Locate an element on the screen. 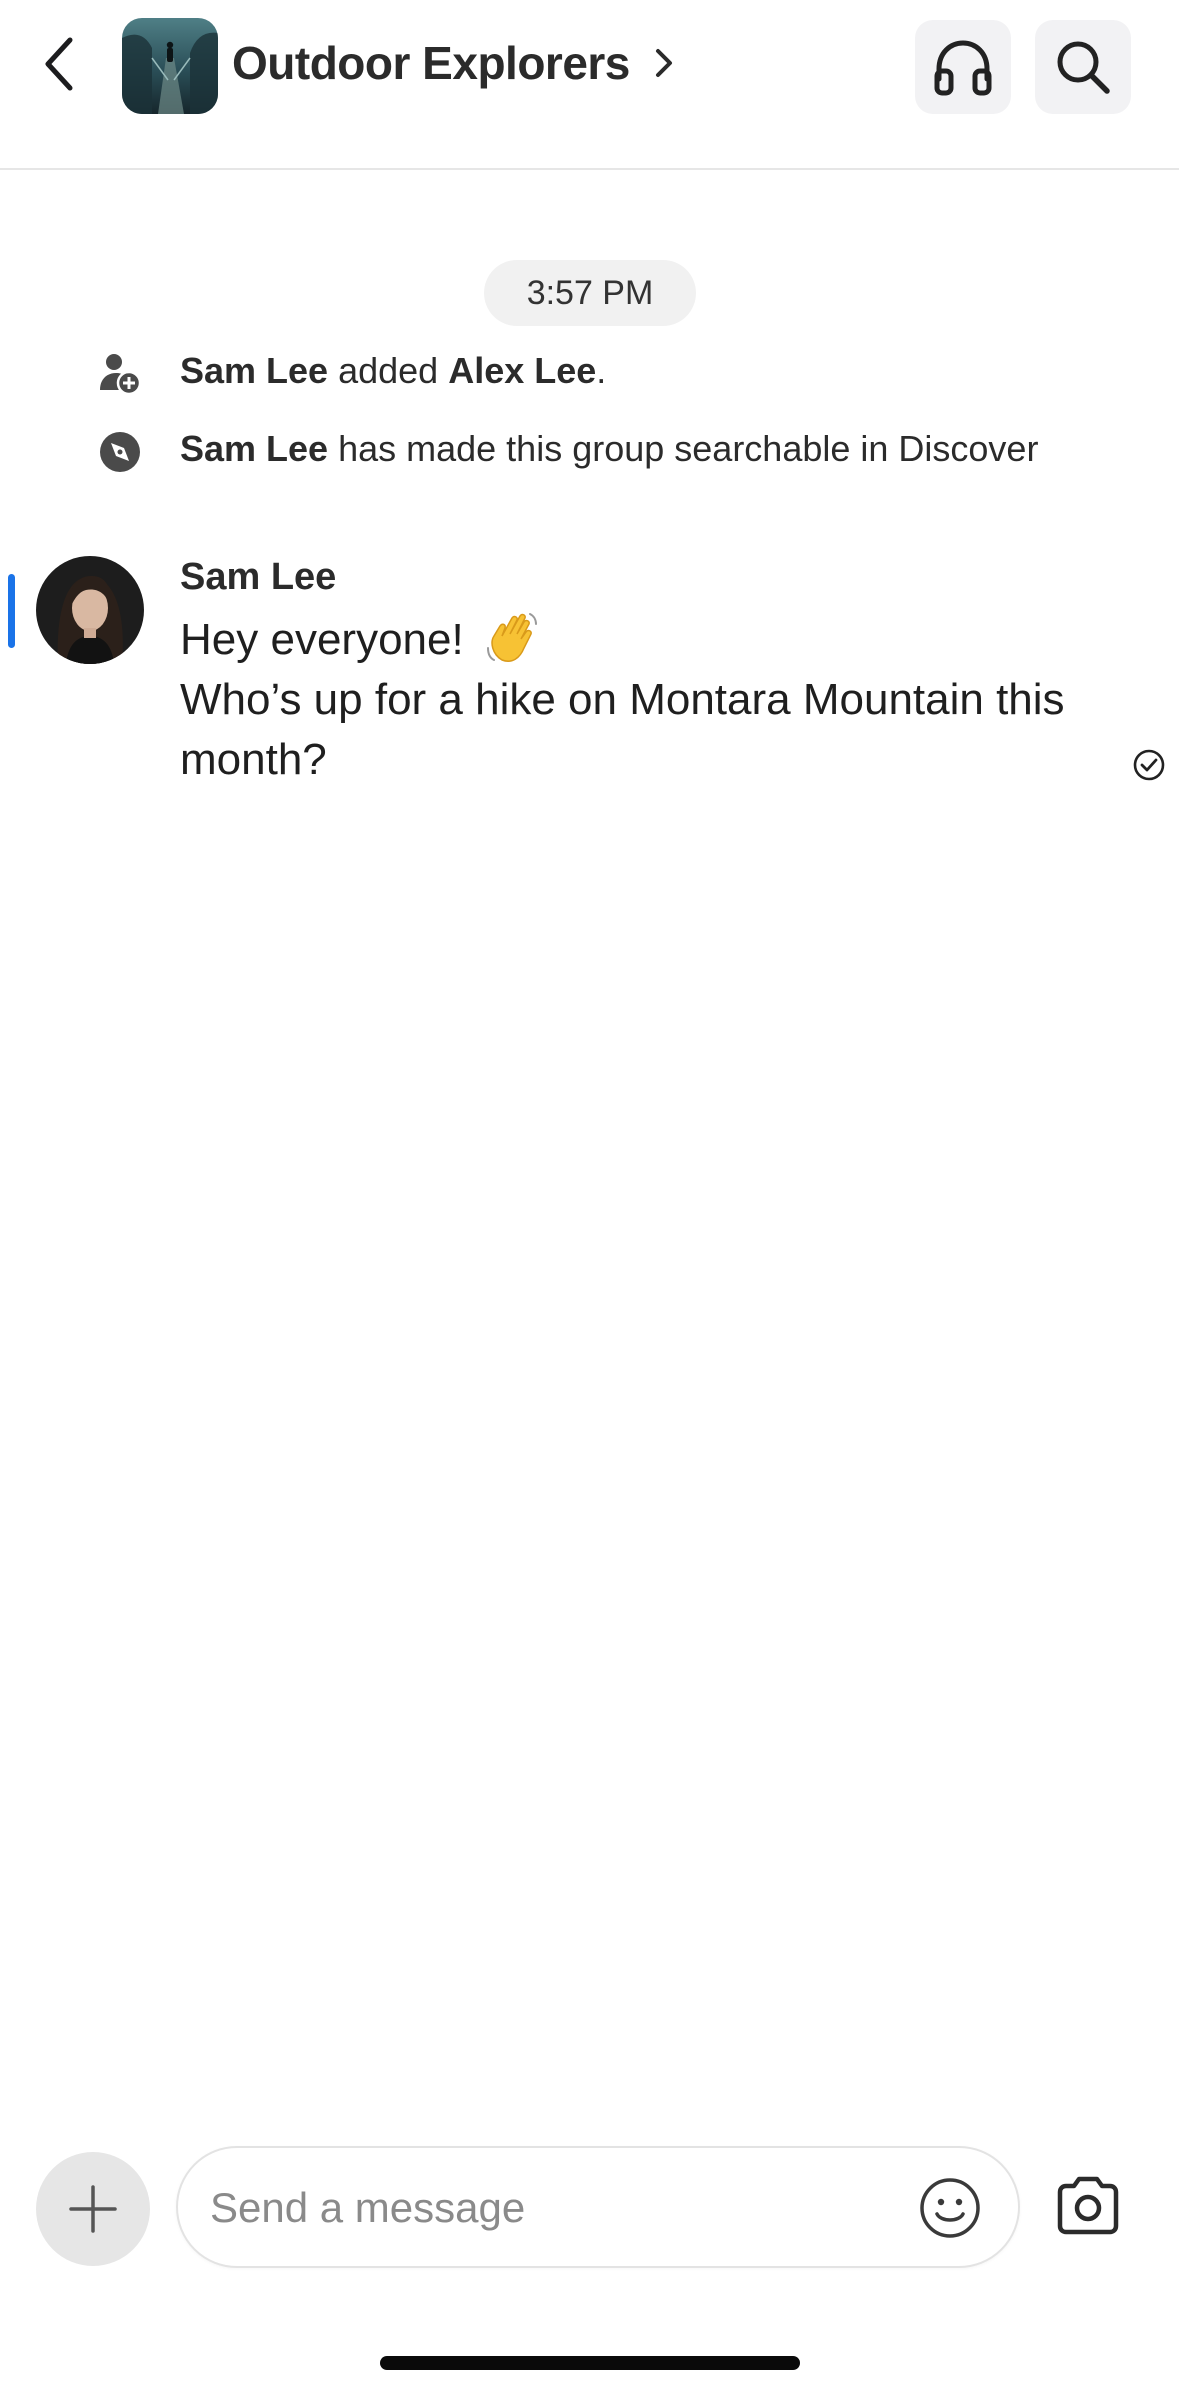 The height and width of the screenshot is (2396, 1179). group-photo is located at coordinates (170, 66).